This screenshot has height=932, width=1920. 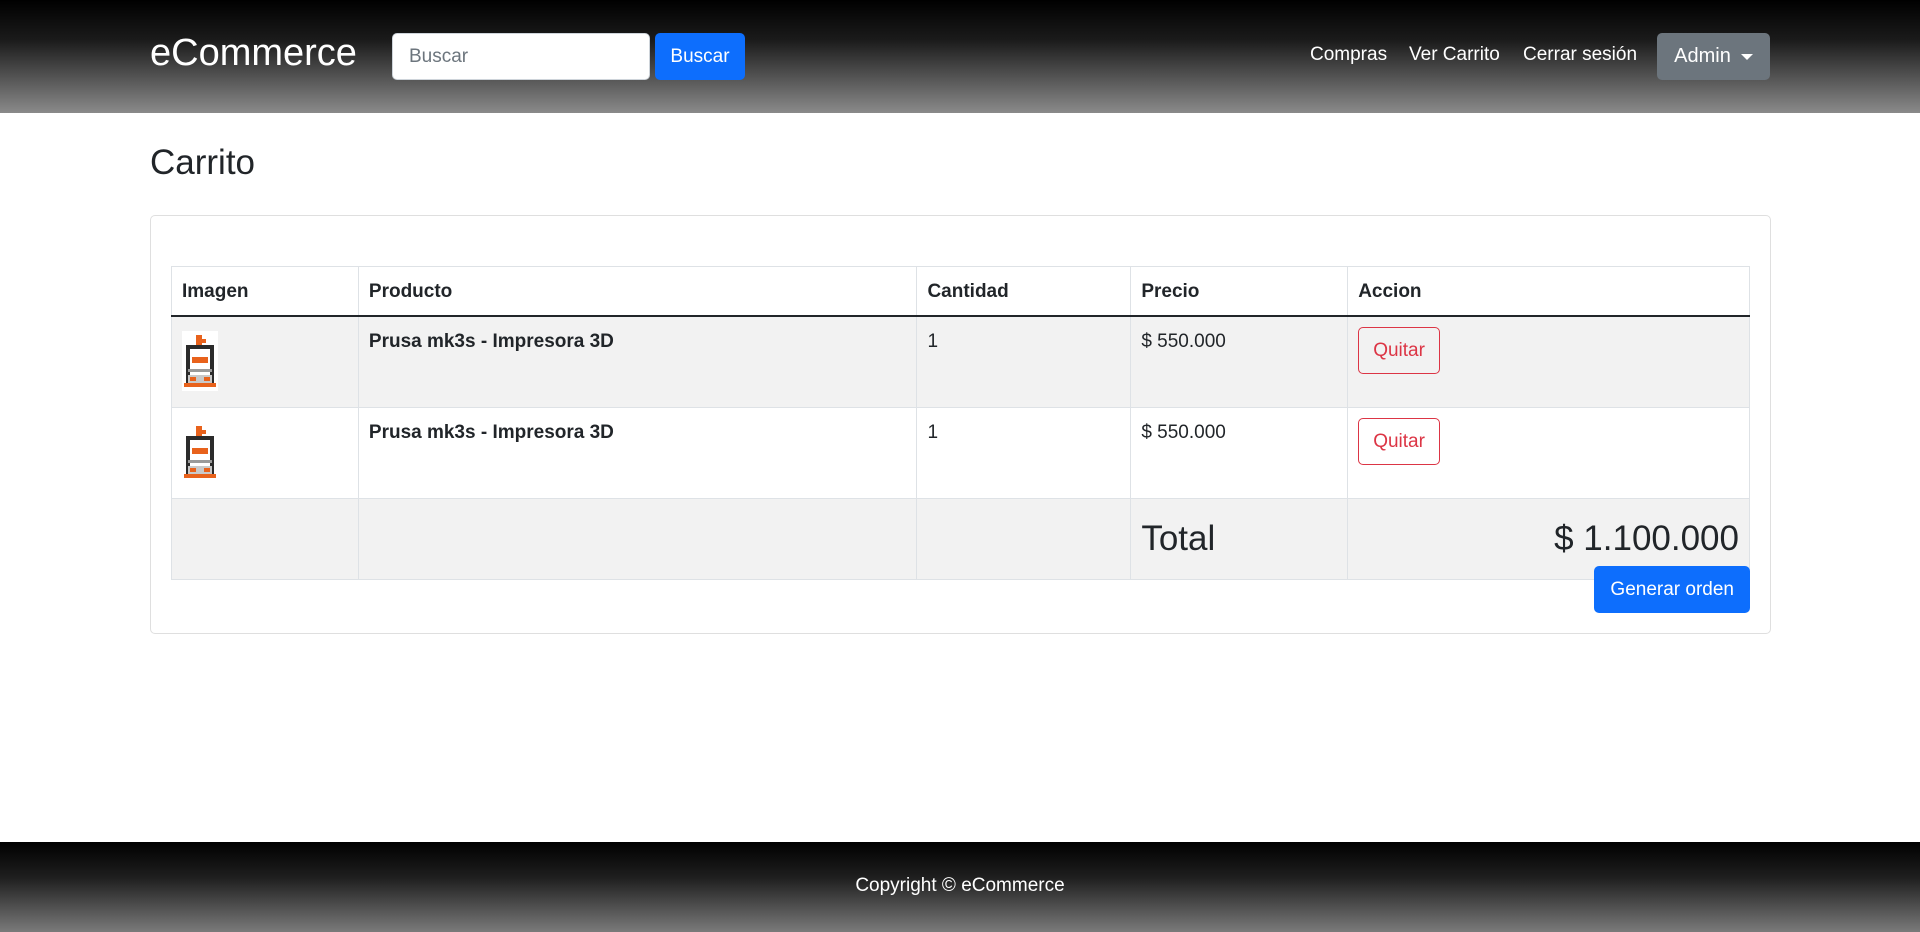 I want to click on column-header-quantity: Cantidad, so click(x=1024, y=291).